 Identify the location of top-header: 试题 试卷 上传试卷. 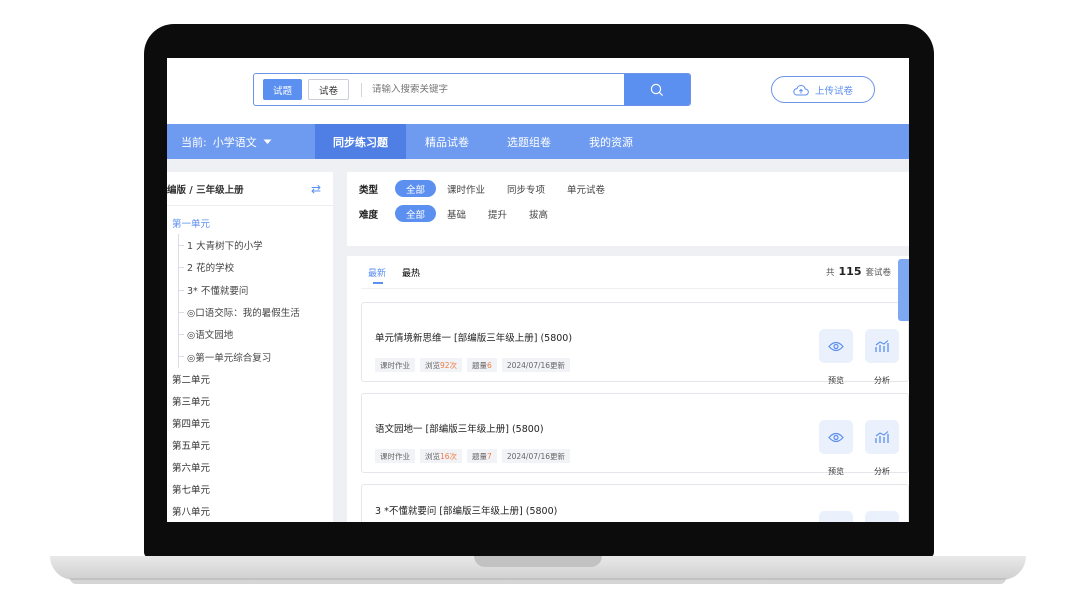
(538, 91).